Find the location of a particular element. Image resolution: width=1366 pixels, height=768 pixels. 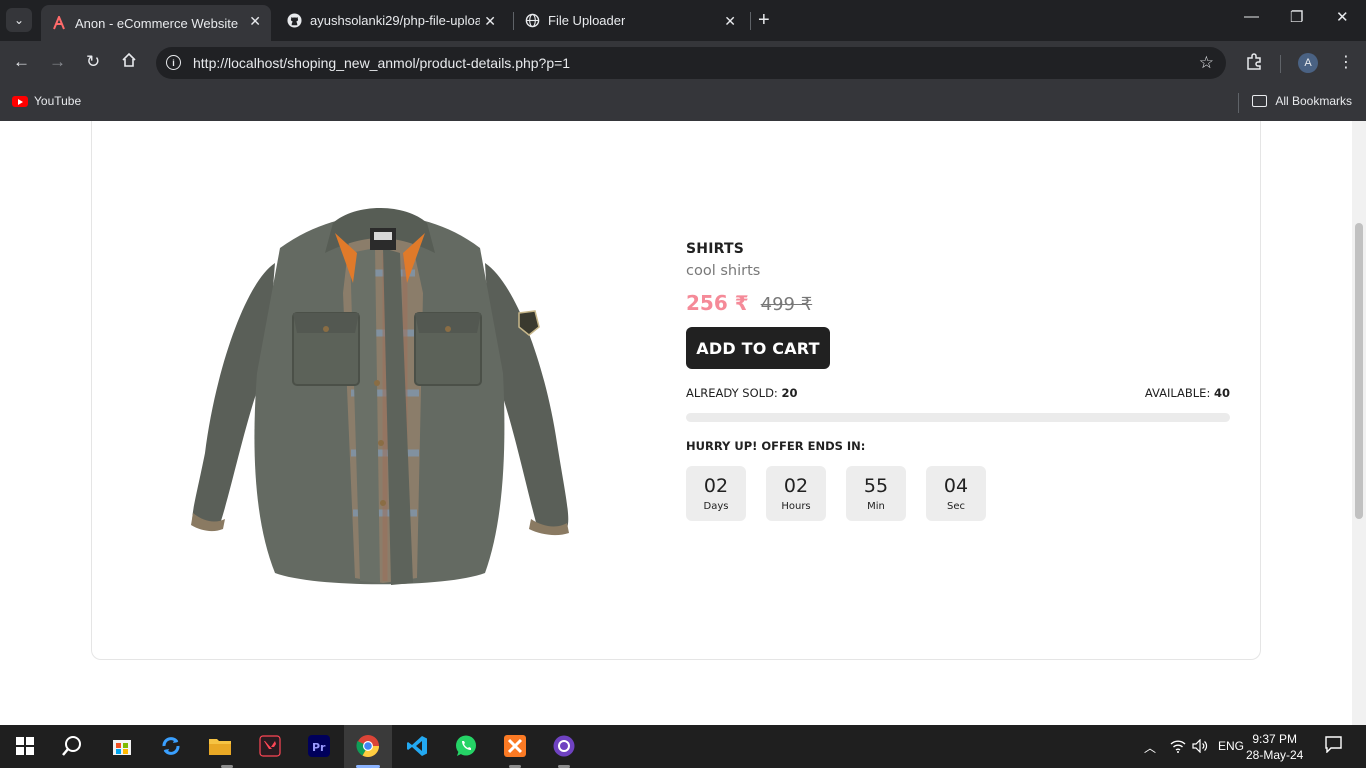

tab-divider is located at coordinates (750, 21).